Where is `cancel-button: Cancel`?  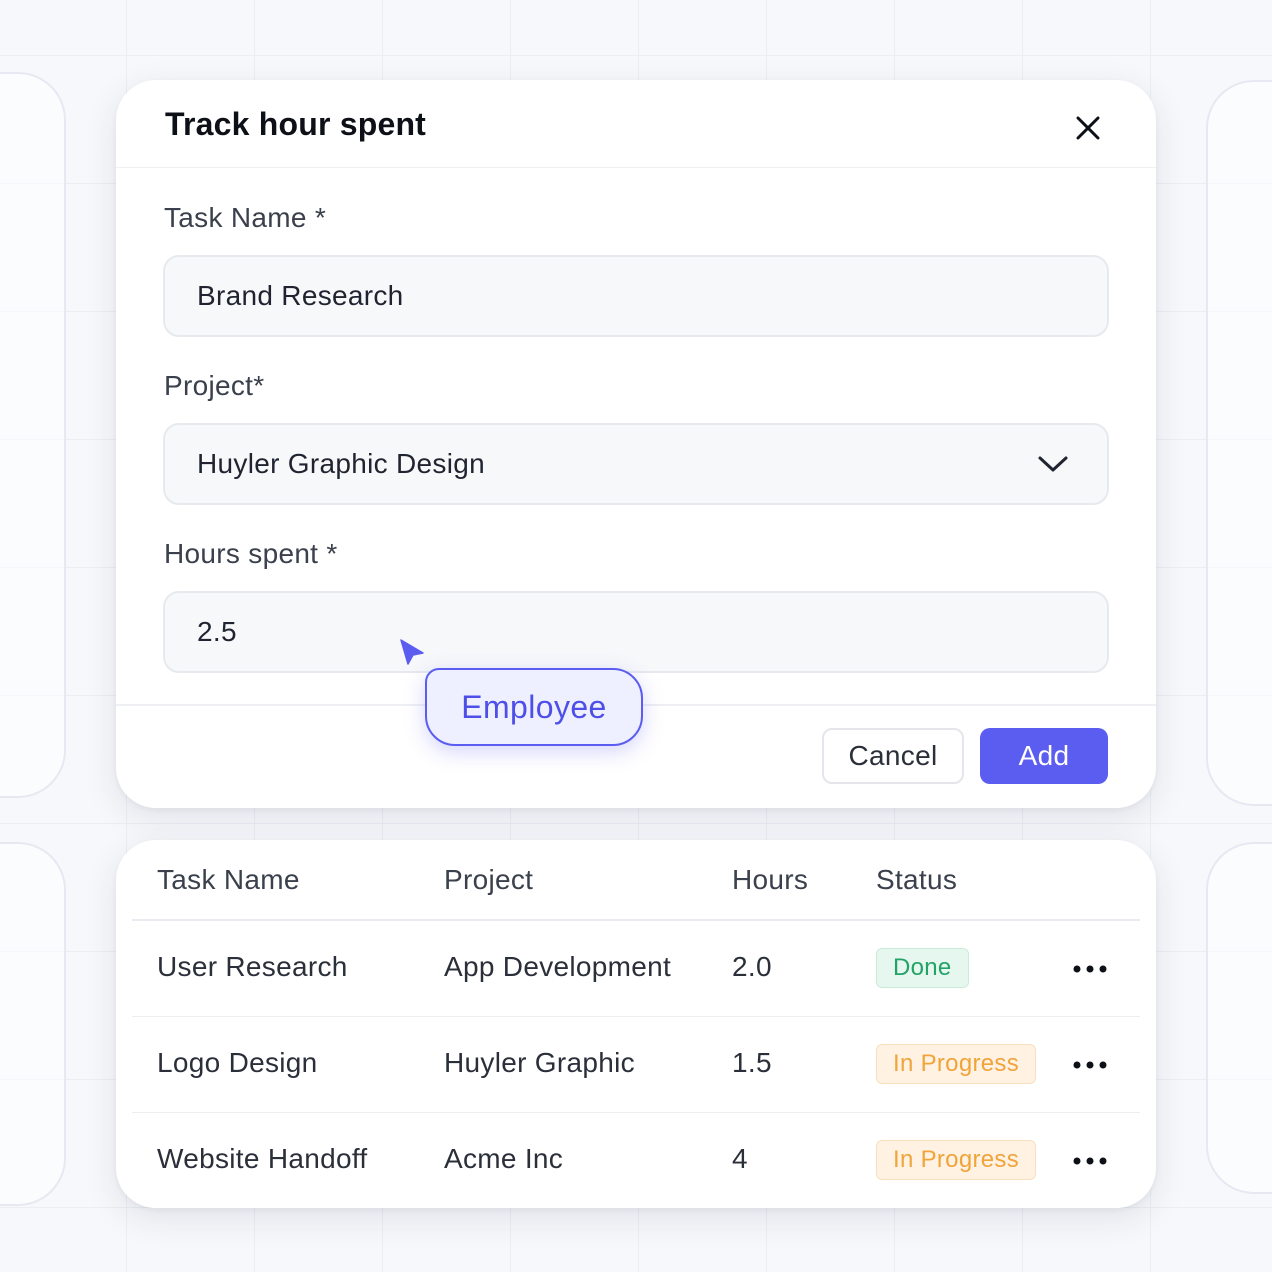 cancel-button: Cancel is located at coordinates (893, 756).